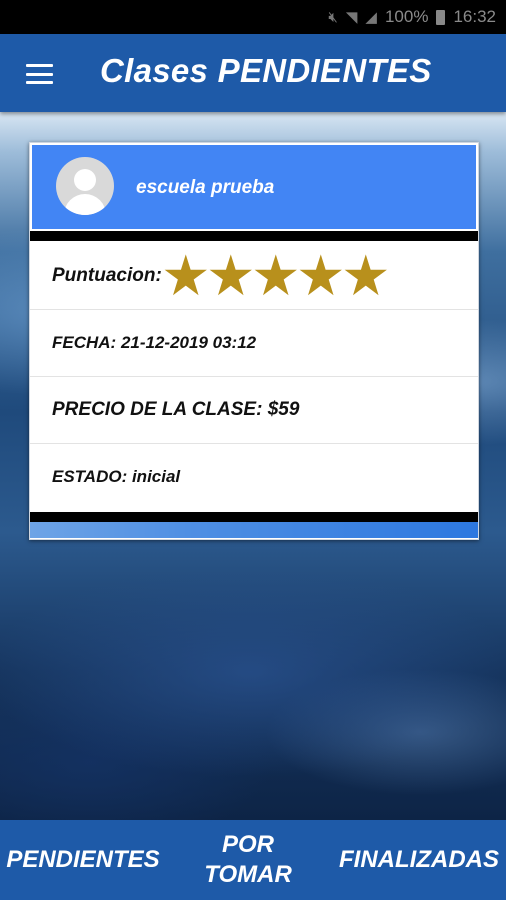 The height and width of the screenshot is (900, 506). I want to click on bottom-nav: PENDIENTES POR TOMAR FINALIZADAS, so click(253, 860).